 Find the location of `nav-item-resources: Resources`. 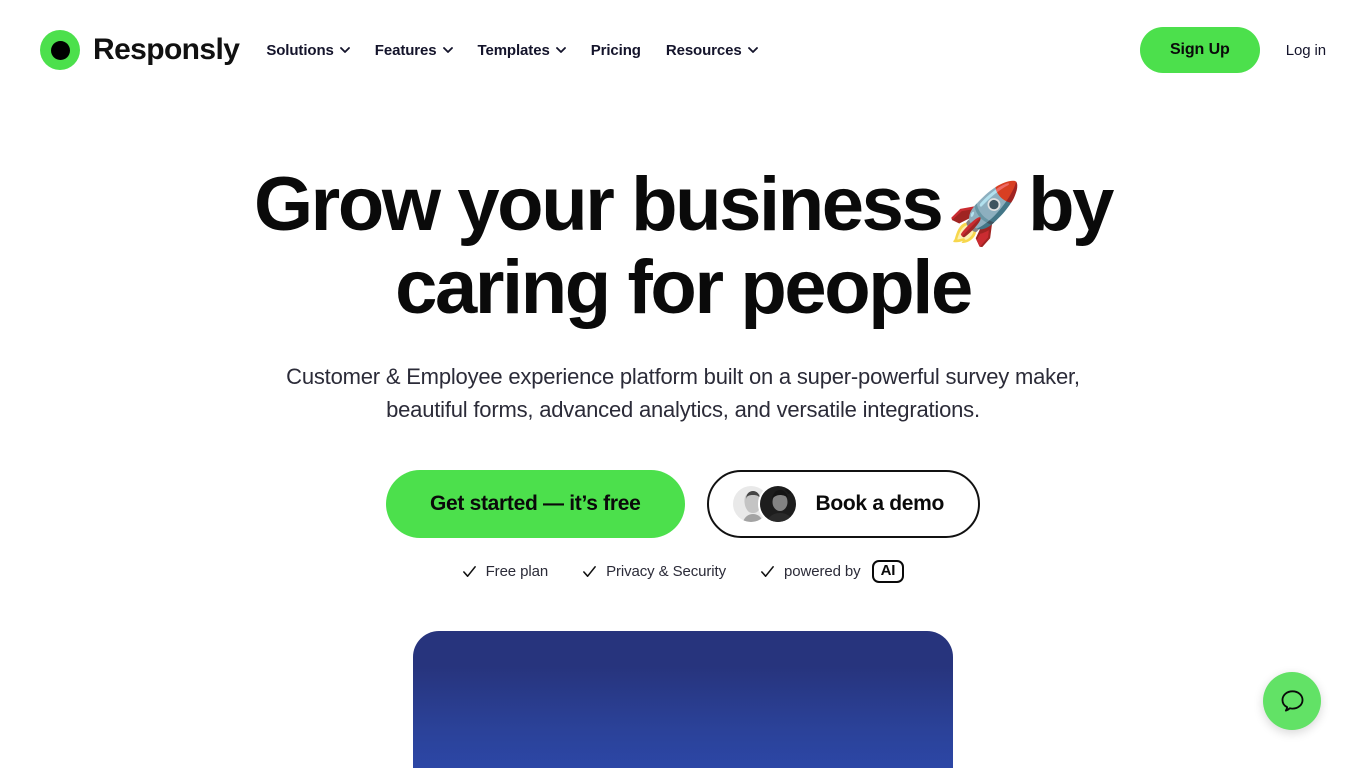

nav-item-resources: Resources is located at coordinates (712, 50).